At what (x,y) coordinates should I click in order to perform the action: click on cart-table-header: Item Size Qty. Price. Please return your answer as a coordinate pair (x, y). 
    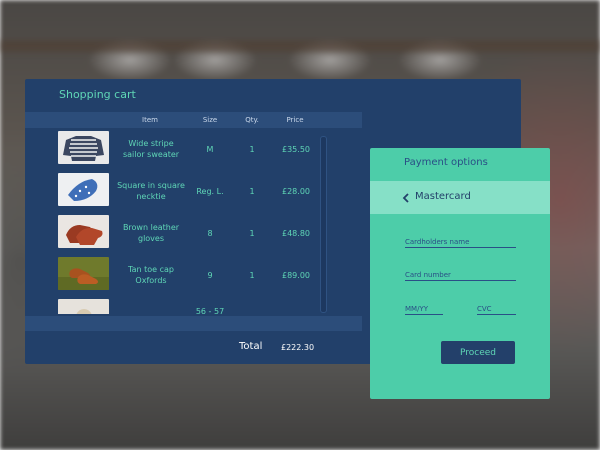
    Looking at the image, I should click on (193, 120).